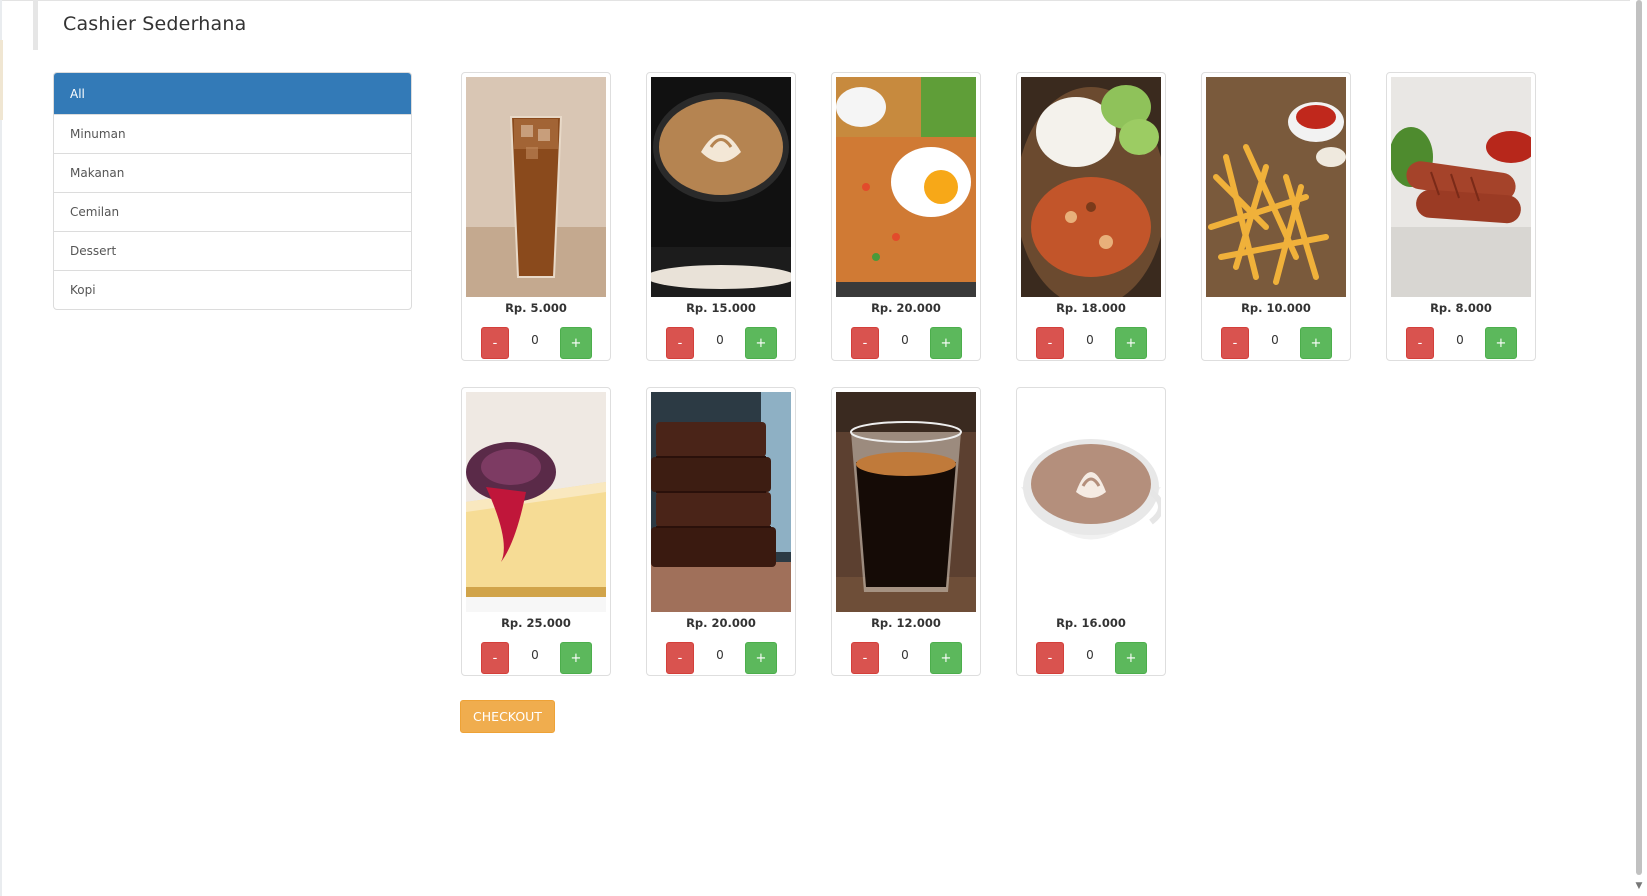 The image size is (1647, 896). Describe the element at coordinates (232, 172) in the screenshot. I see `category-item-makanan: Makanan` at that location.